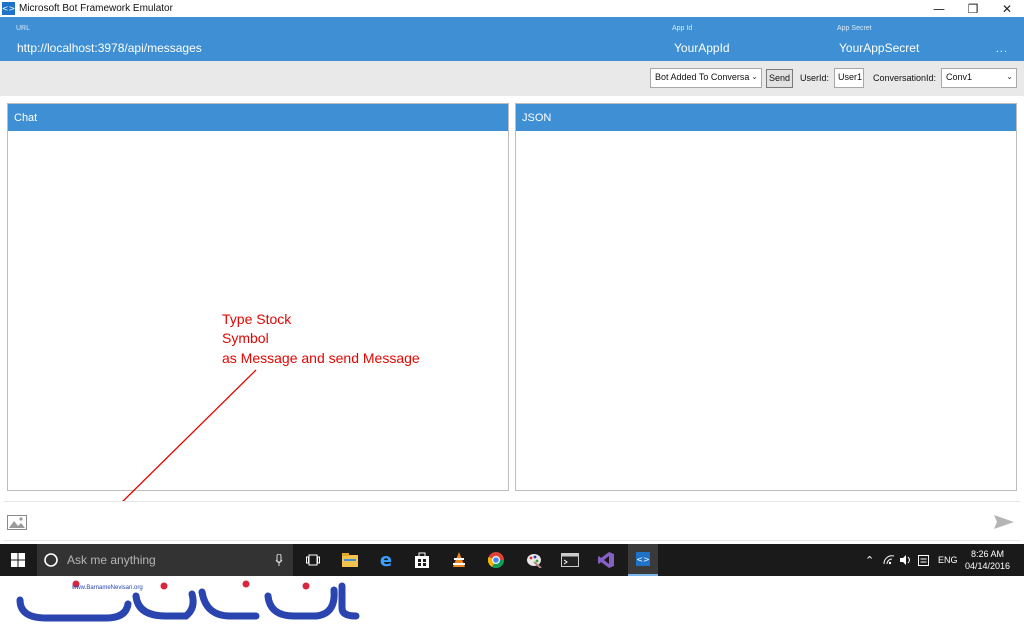  What do you see at coordinates (948, 560) in the screenshot?
I see `language-indicator: ENG` at bounding box center [948, 560].